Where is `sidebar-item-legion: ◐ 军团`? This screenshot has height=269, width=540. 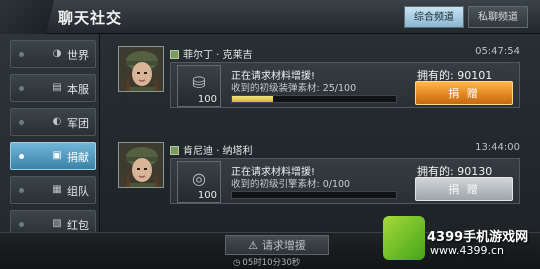 sidebar-item-legion: ◐ 军团 is located at coordinates (53, 122).